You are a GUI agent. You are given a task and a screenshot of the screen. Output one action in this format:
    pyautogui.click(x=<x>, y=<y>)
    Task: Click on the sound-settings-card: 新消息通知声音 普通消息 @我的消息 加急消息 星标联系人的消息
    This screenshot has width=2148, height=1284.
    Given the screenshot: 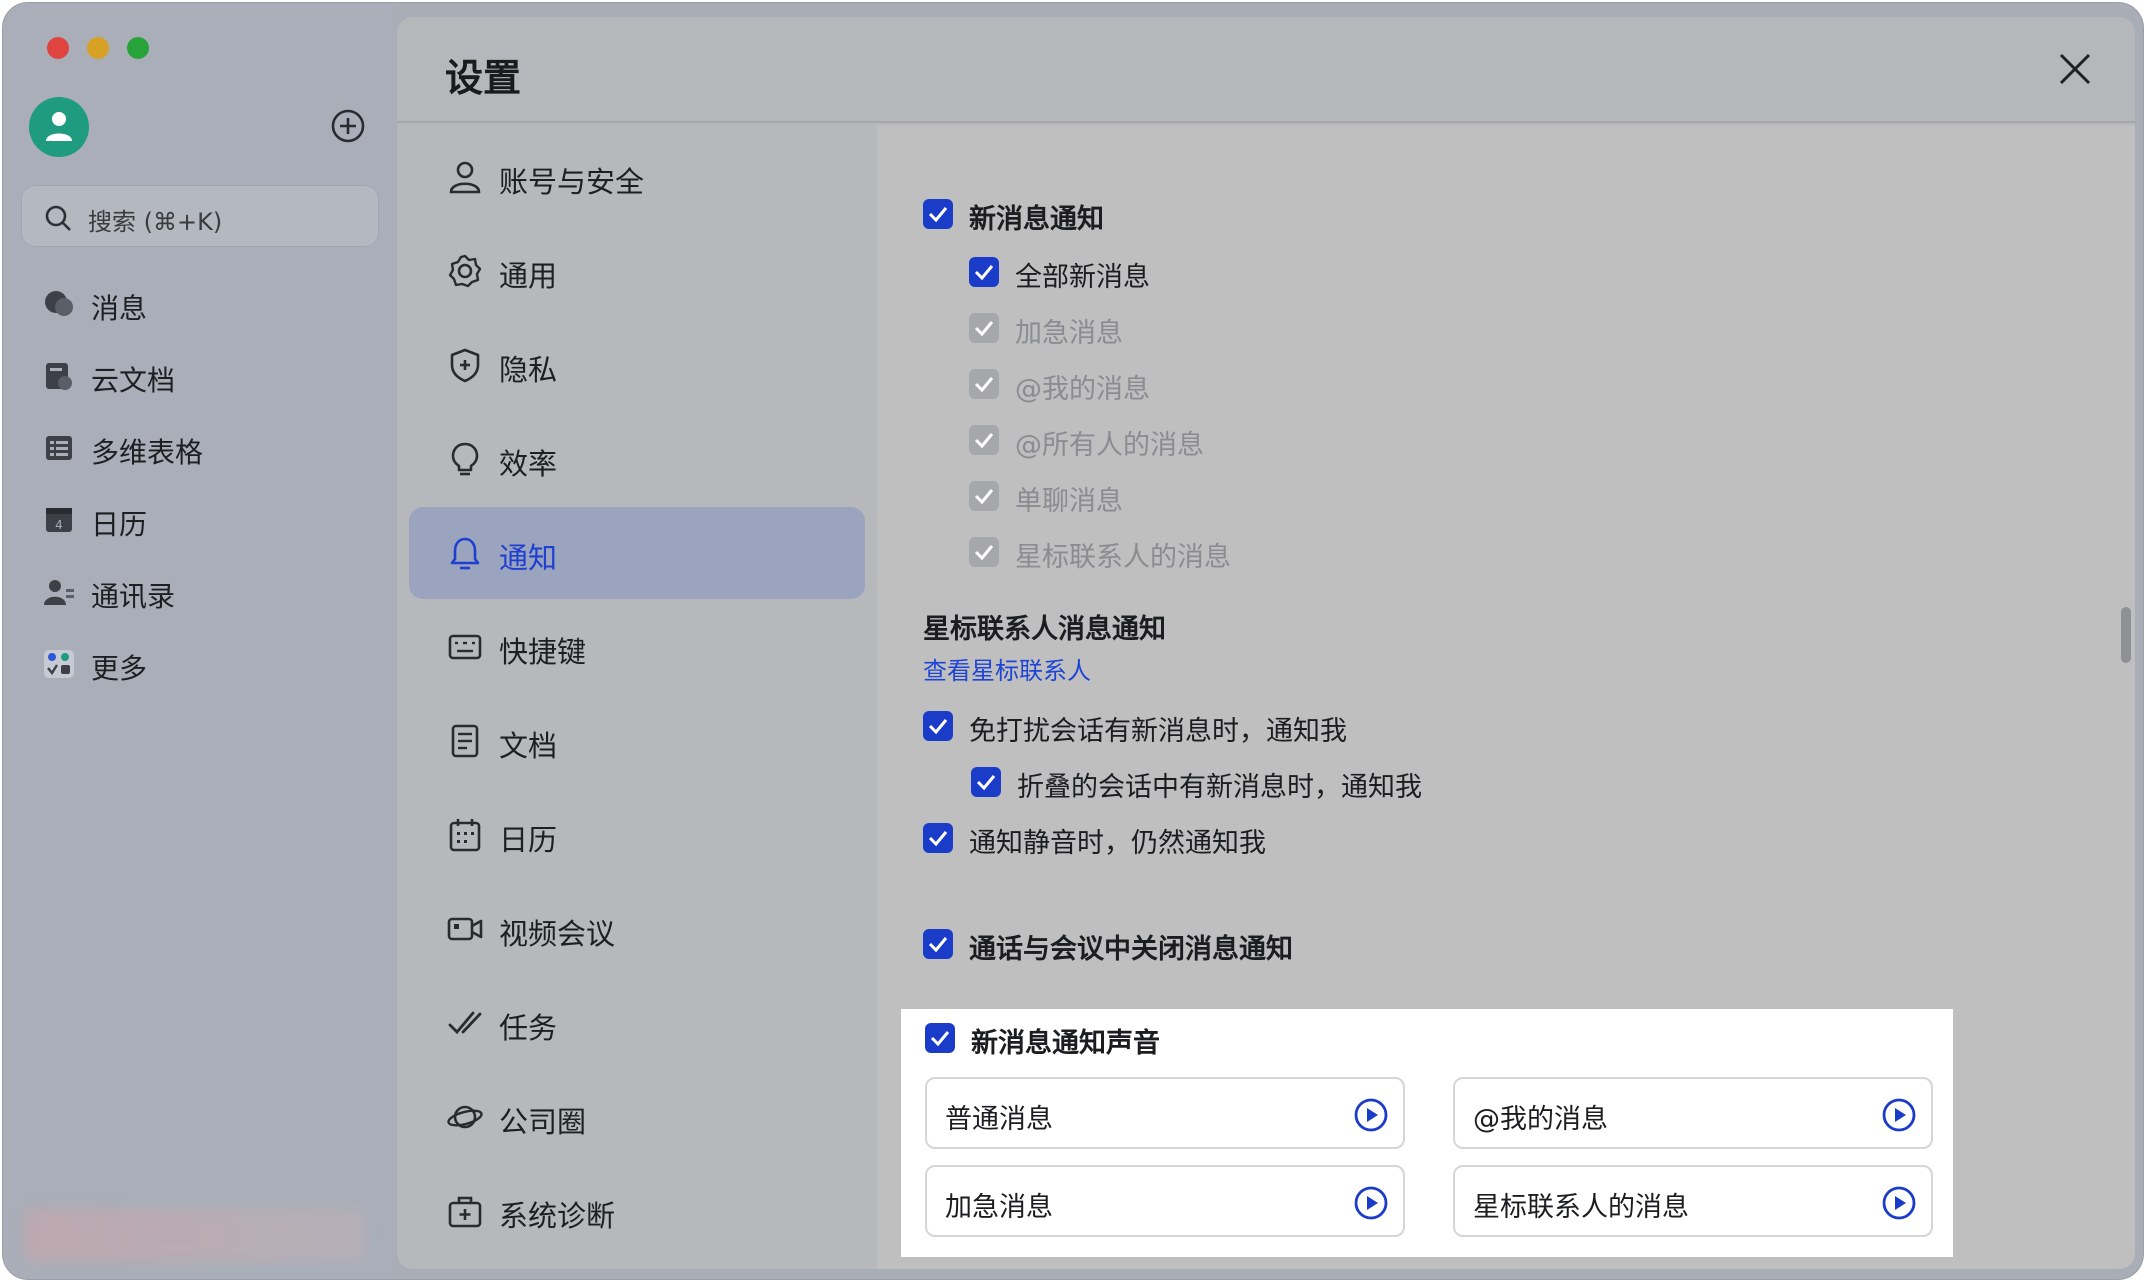 What is the action you would take?
    pyautogui.click(x=1427, y=1133)
    